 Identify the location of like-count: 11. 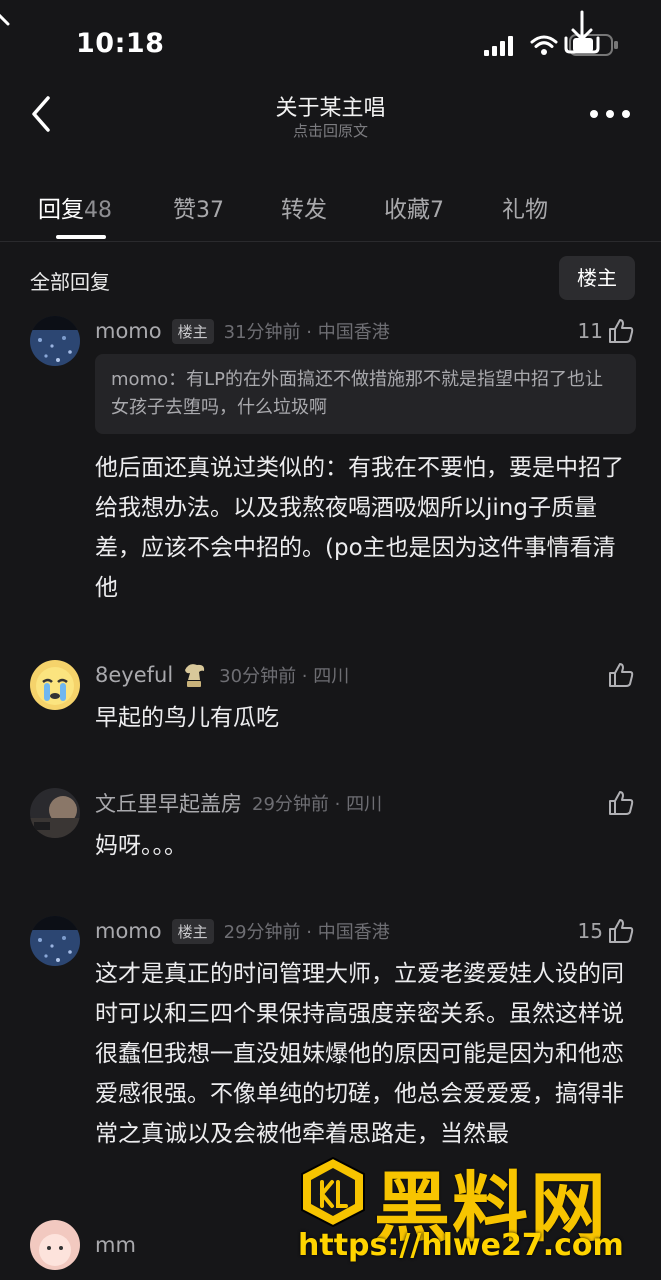
(590, 331).